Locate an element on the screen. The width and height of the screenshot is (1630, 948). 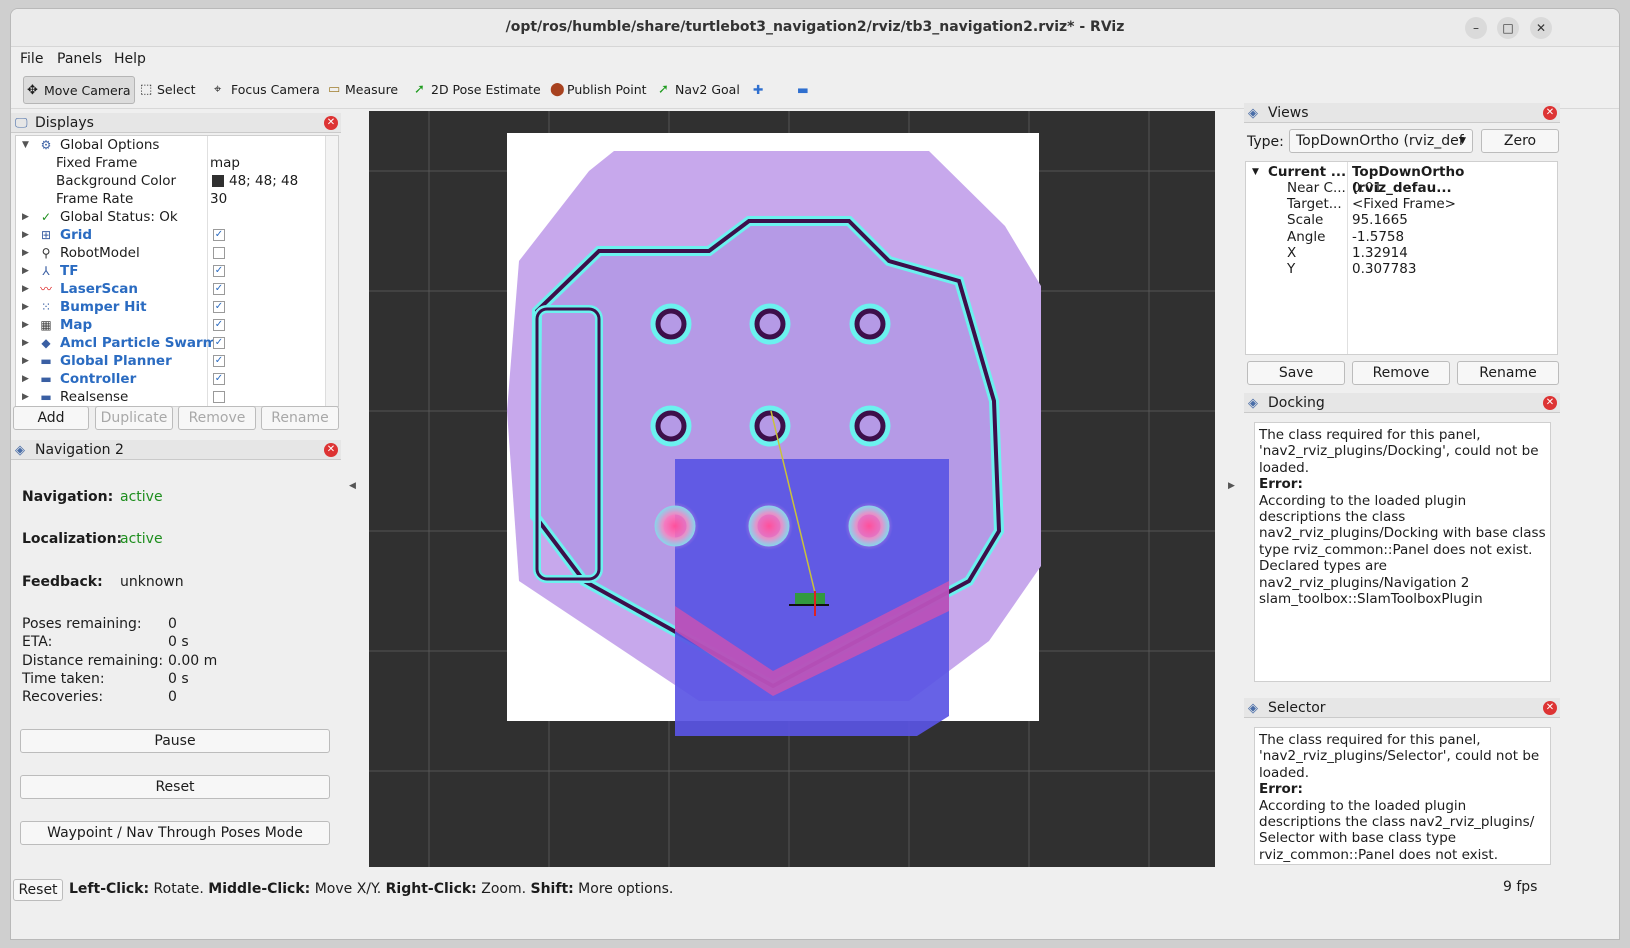
tree-value: 48; 48; 48 is located at coordinates (263, 181).